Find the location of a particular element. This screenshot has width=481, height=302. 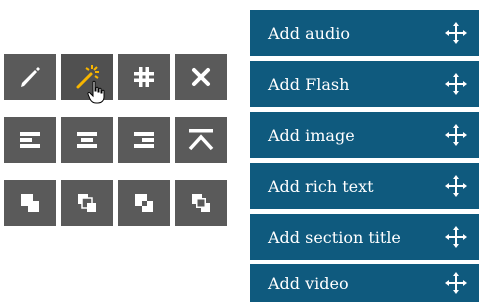

pencil-icon is located at coordinates (30, 77).